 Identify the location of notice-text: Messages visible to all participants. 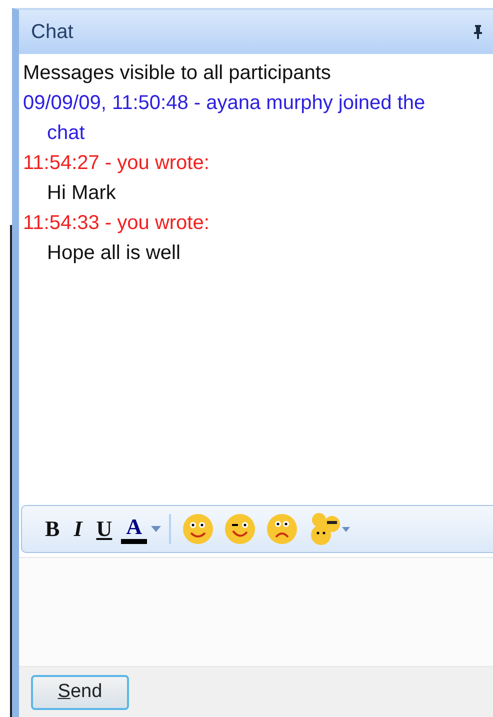
(177, 73).